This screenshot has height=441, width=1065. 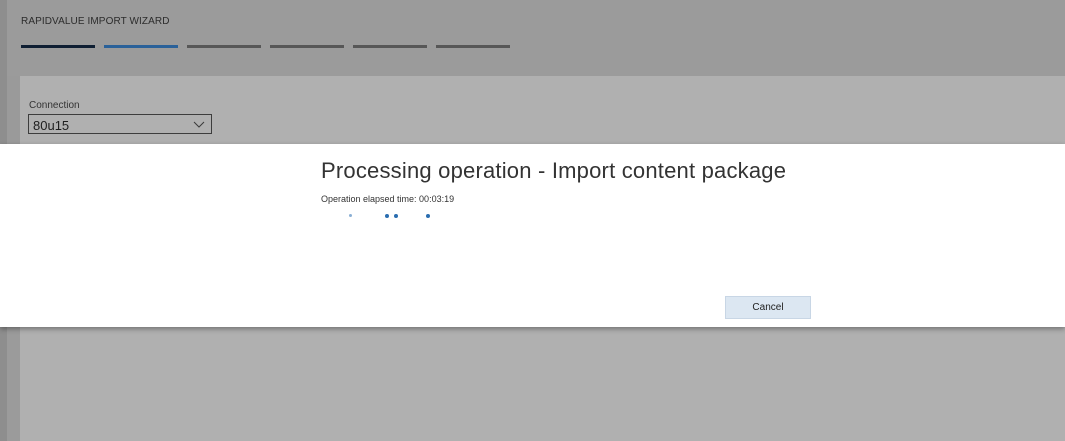 What do you see at coordinates (120, 124) in the screenshot?
I see `connection-select: 80u15` at bounding box center [120, 124].